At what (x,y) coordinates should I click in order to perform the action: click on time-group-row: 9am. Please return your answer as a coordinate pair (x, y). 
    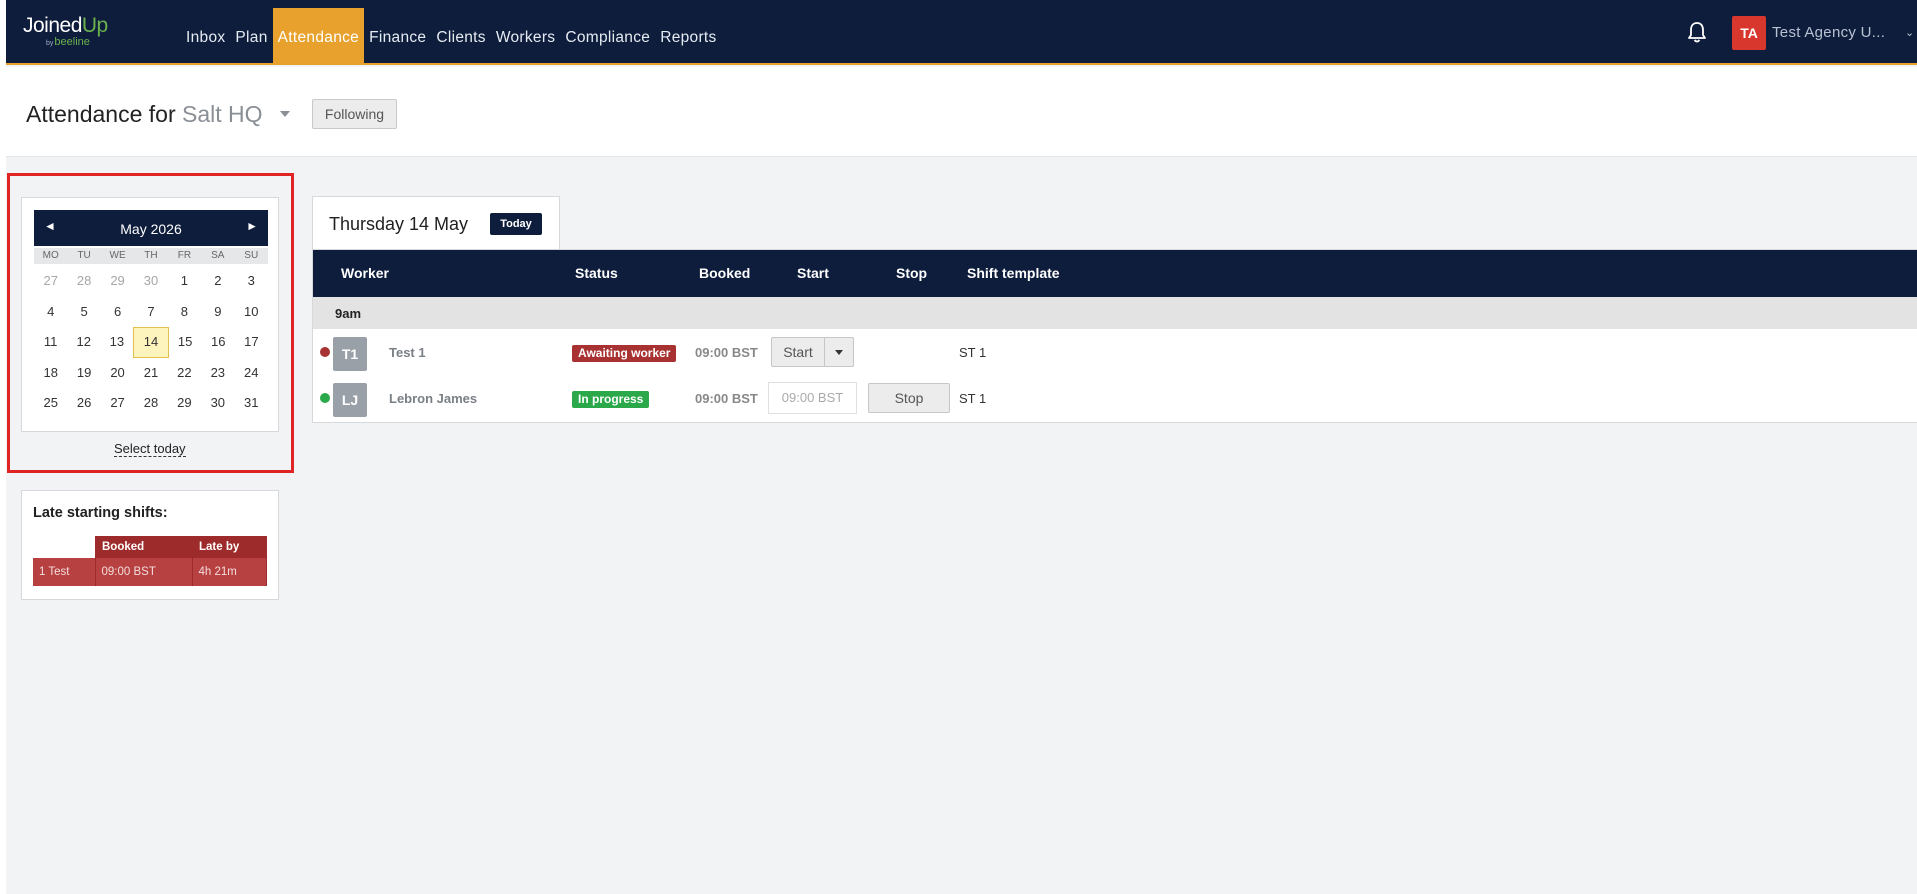
    Looking at the image, I should click on (1115, 313).